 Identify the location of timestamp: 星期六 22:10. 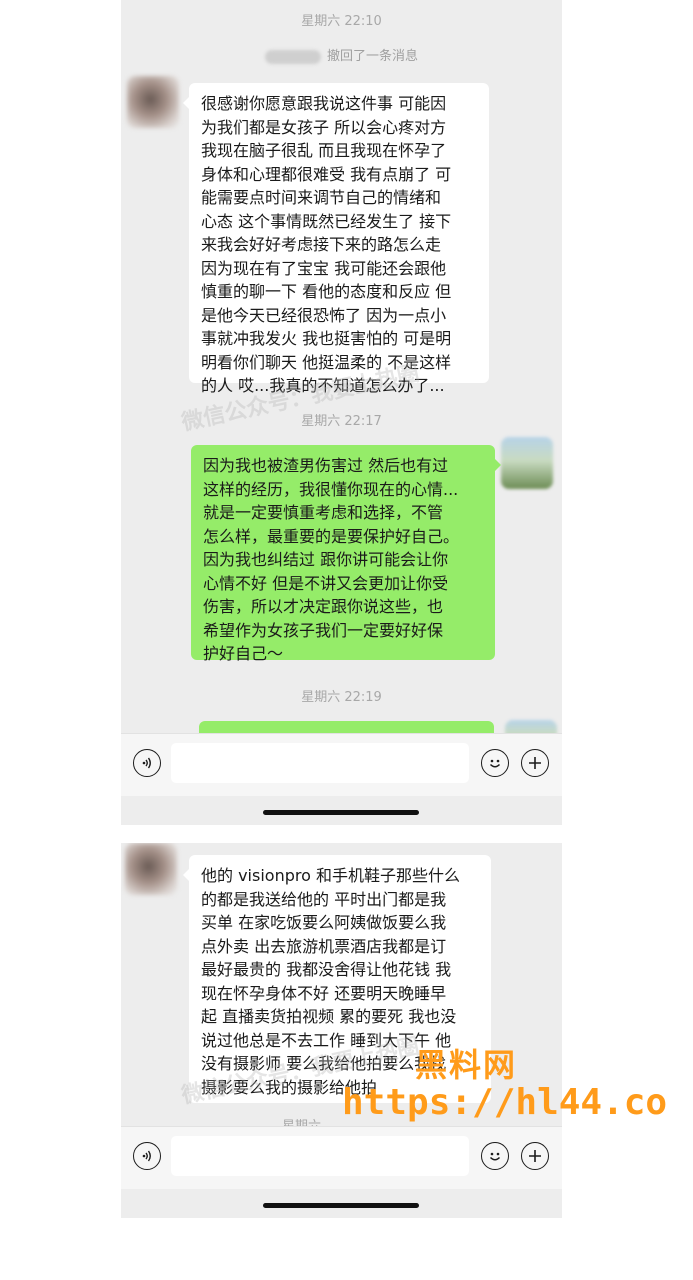
(341, 21).